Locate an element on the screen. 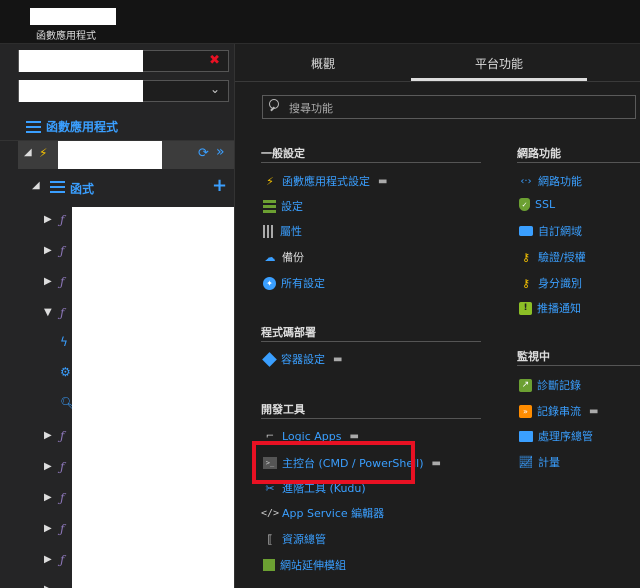 This screenshot has width=640, height=588. auth-key-icon: ⚷ is located at coordinates (526, 257).